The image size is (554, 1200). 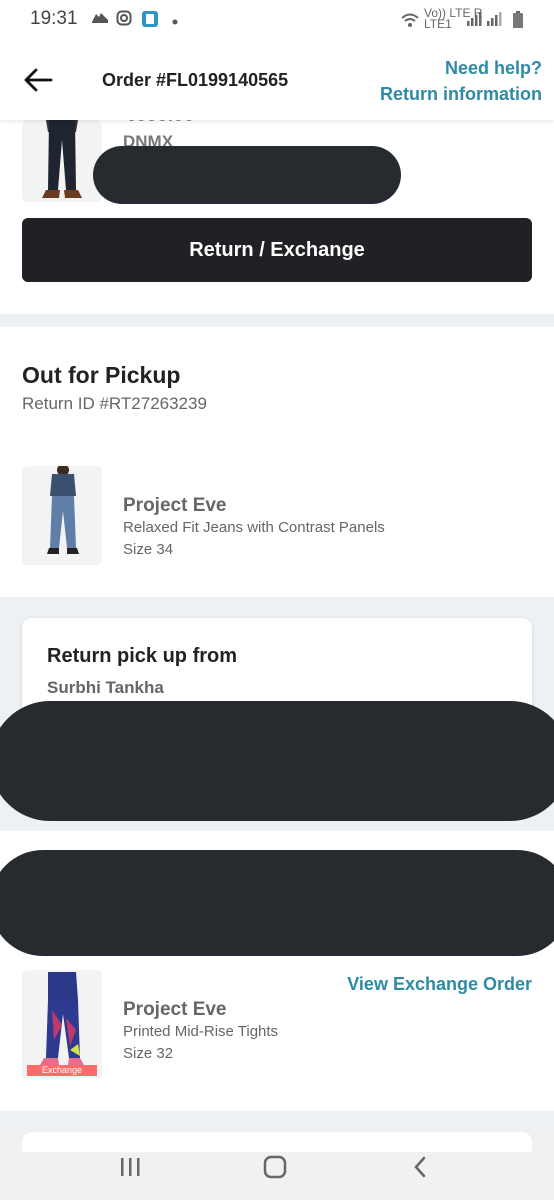 I want to click on return-exchange-button: Return / Exchange, so click(x=277, y=250).